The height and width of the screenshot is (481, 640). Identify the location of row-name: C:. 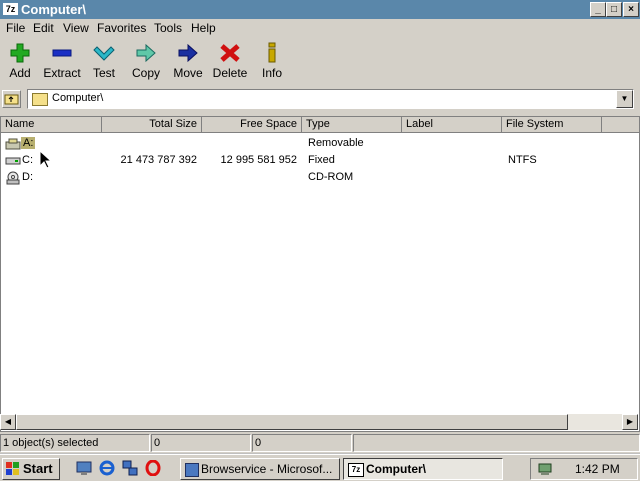
(27, 160).